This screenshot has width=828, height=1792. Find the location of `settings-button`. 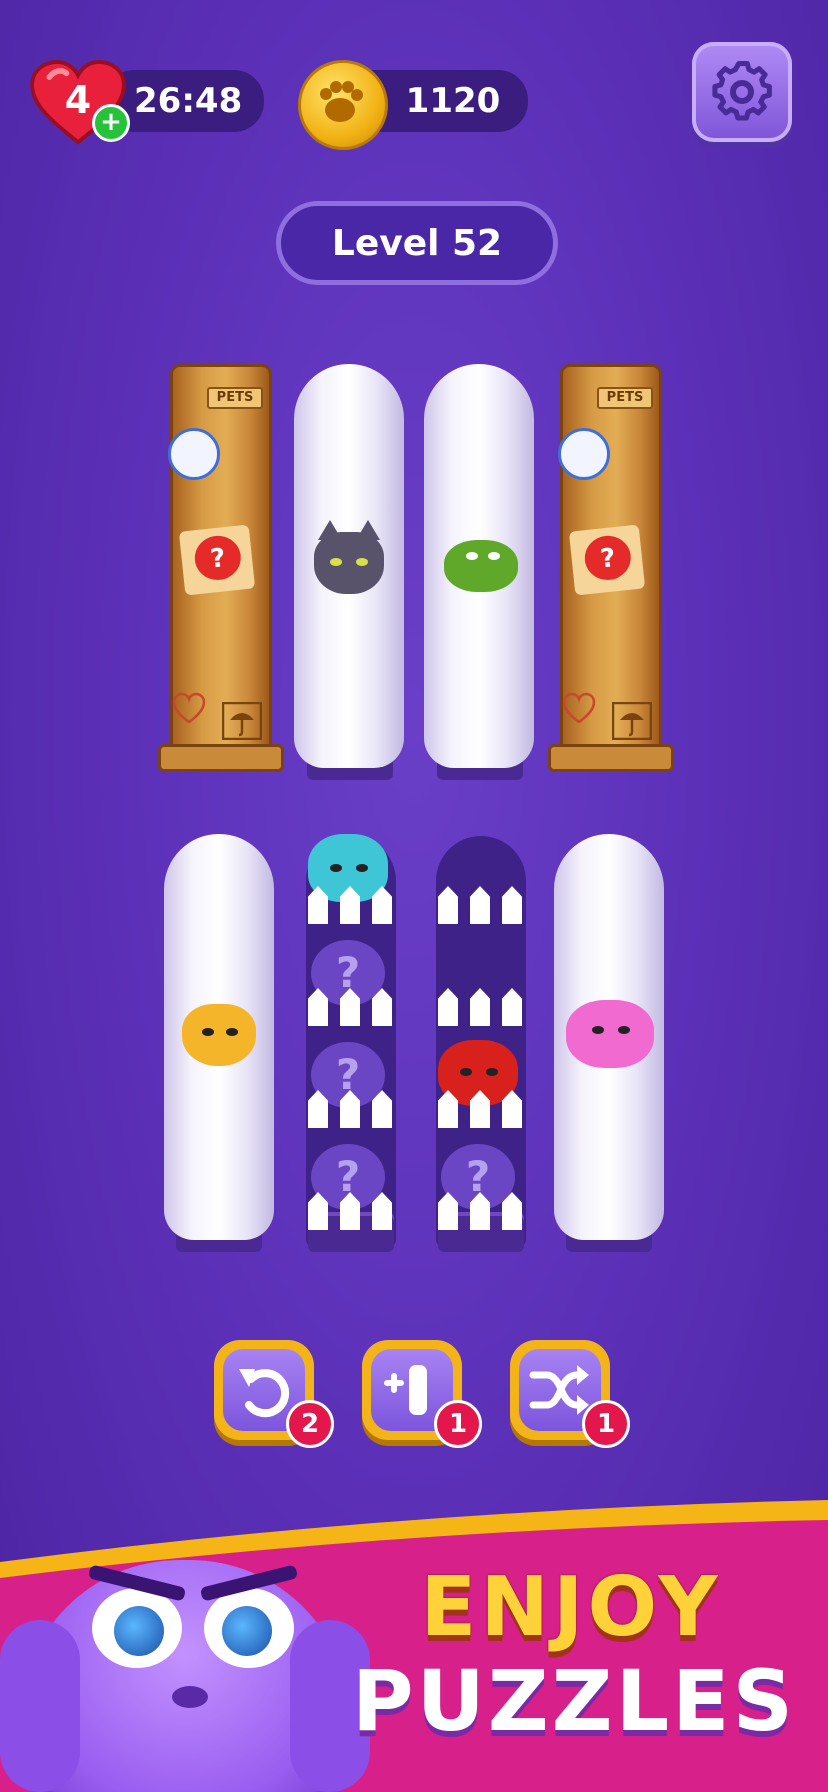

settings-button is located at coordinates (742, 92).